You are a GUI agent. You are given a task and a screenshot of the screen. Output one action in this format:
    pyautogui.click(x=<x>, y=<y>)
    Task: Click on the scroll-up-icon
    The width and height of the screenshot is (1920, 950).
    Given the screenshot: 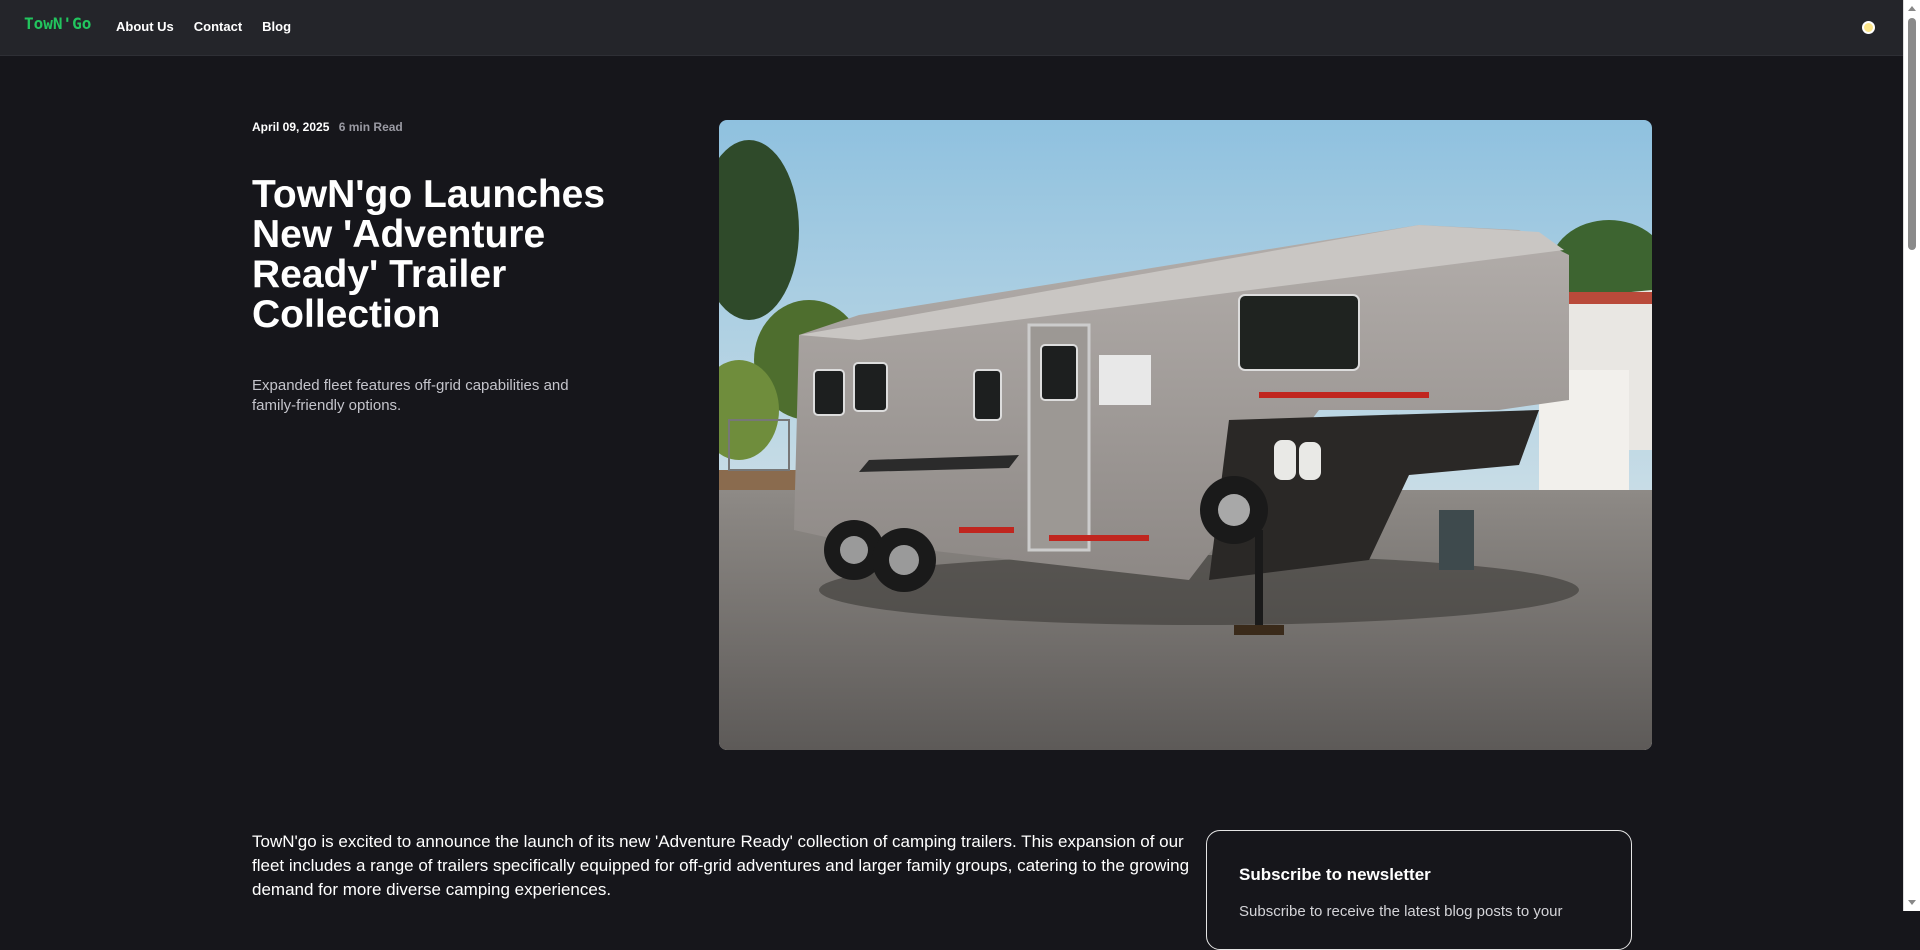 What is the action you would take?
    pyautogui.click(x=1912, y=8)
    